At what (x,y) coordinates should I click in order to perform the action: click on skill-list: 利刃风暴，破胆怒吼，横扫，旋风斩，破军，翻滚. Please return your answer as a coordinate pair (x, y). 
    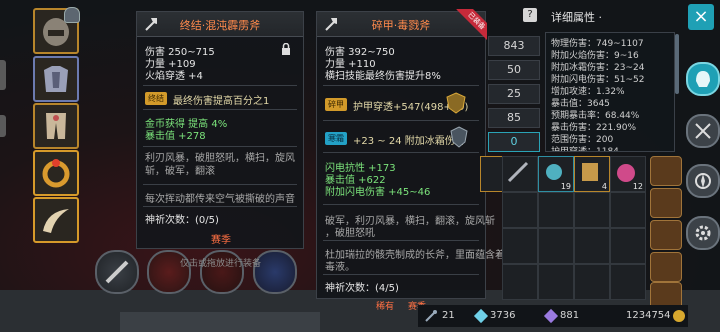
    Looking at the image, I should click on (220, 165).